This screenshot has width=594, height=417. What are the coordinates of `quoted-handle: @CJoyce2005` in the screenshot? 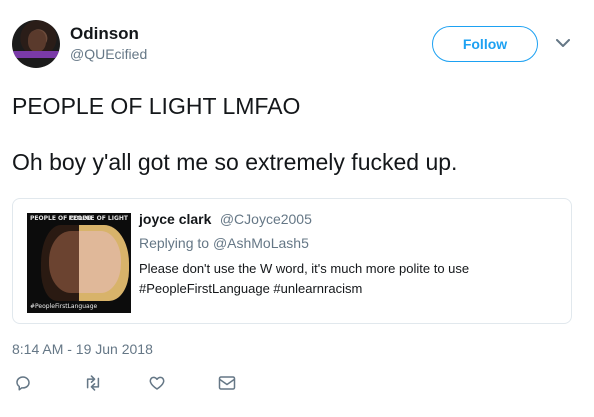 It's located at (266, 219).